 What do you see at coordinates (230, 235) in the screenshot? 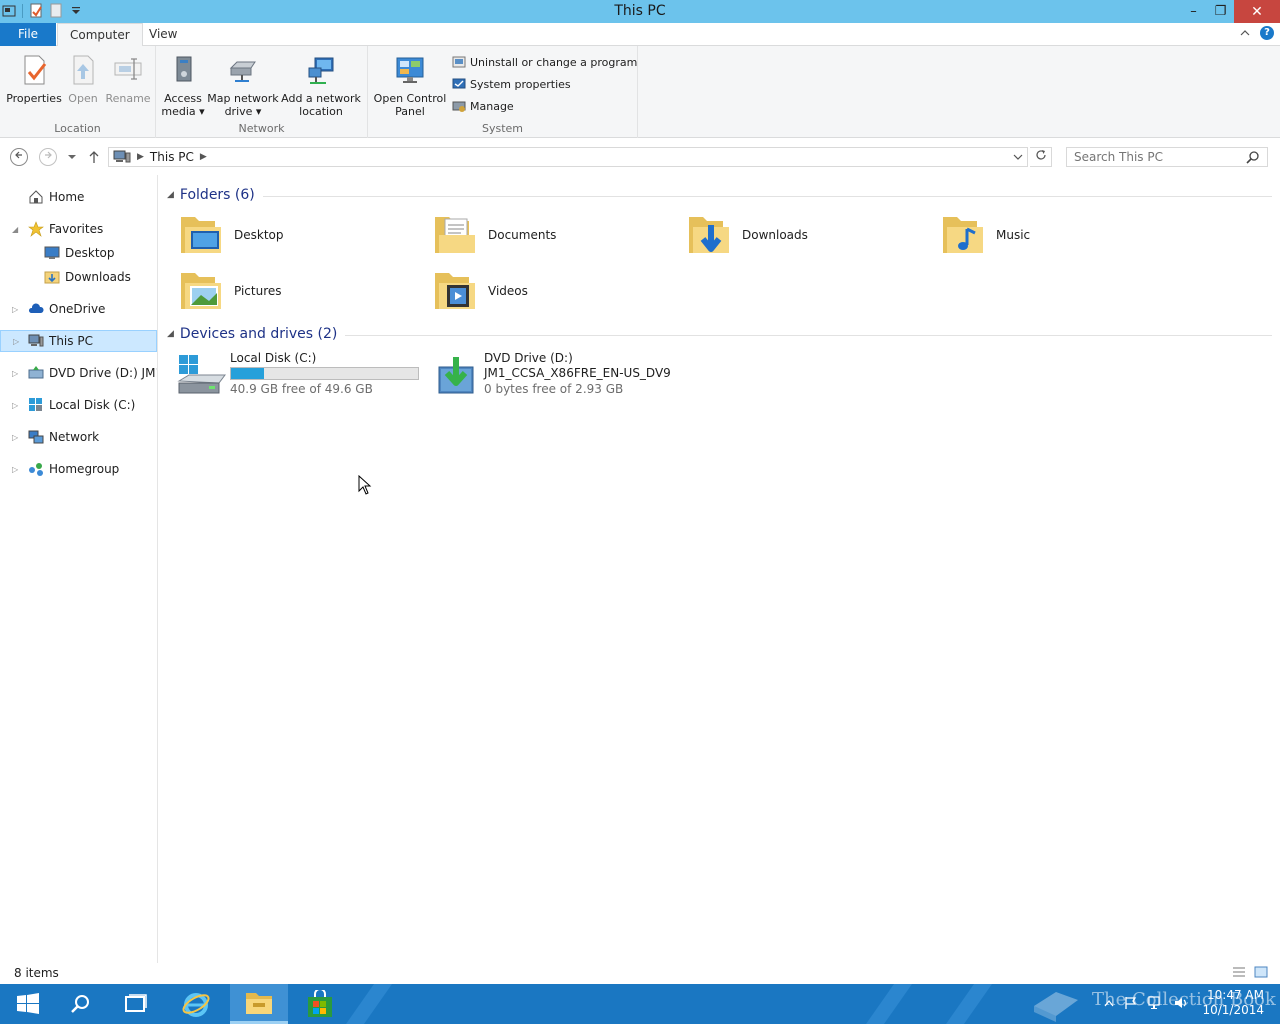
I see `folder-desktop: Desktop` at bounding box center [230, 235].